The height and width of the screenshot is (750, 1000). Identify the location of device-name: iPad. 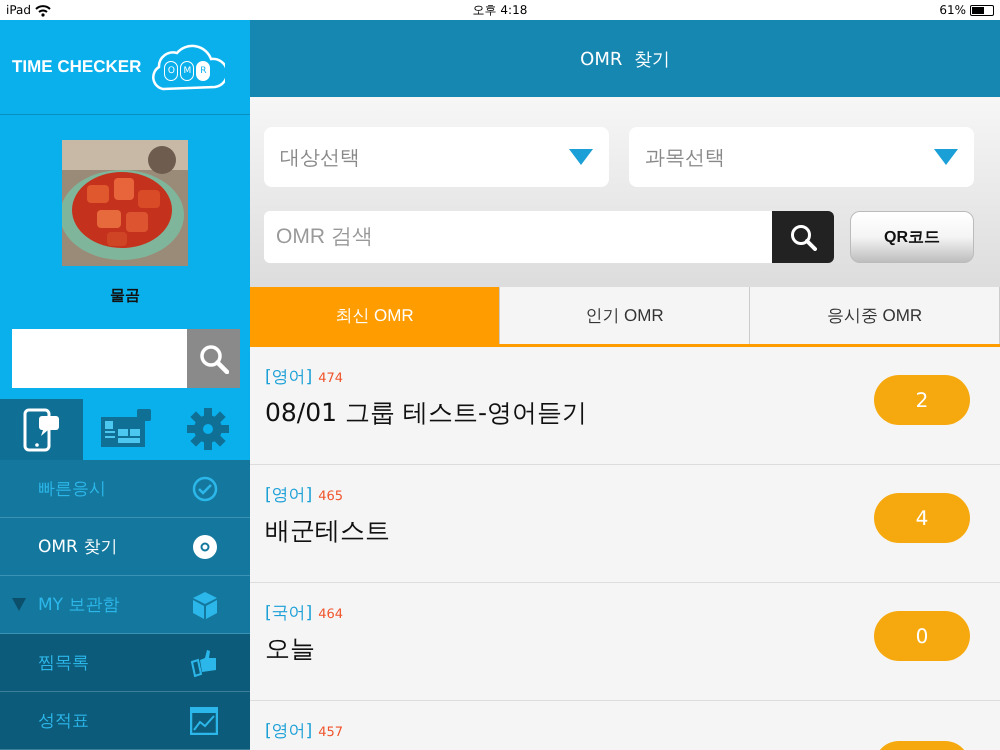
(19, 10).